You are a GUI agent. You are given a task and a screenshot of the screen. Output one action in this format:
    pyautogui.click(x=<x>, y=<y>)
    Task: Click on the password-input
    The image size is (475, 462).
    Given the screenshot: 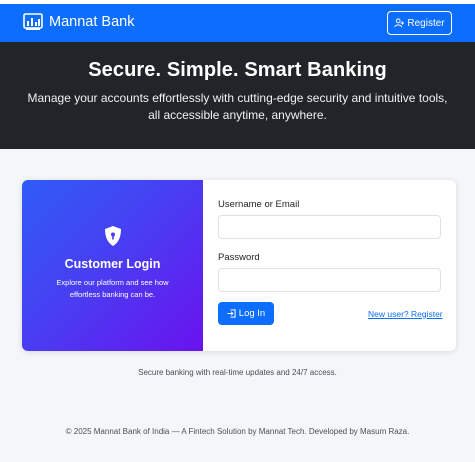 What is the action you would take?
    pyautogui.click(x=329, y=280)
    